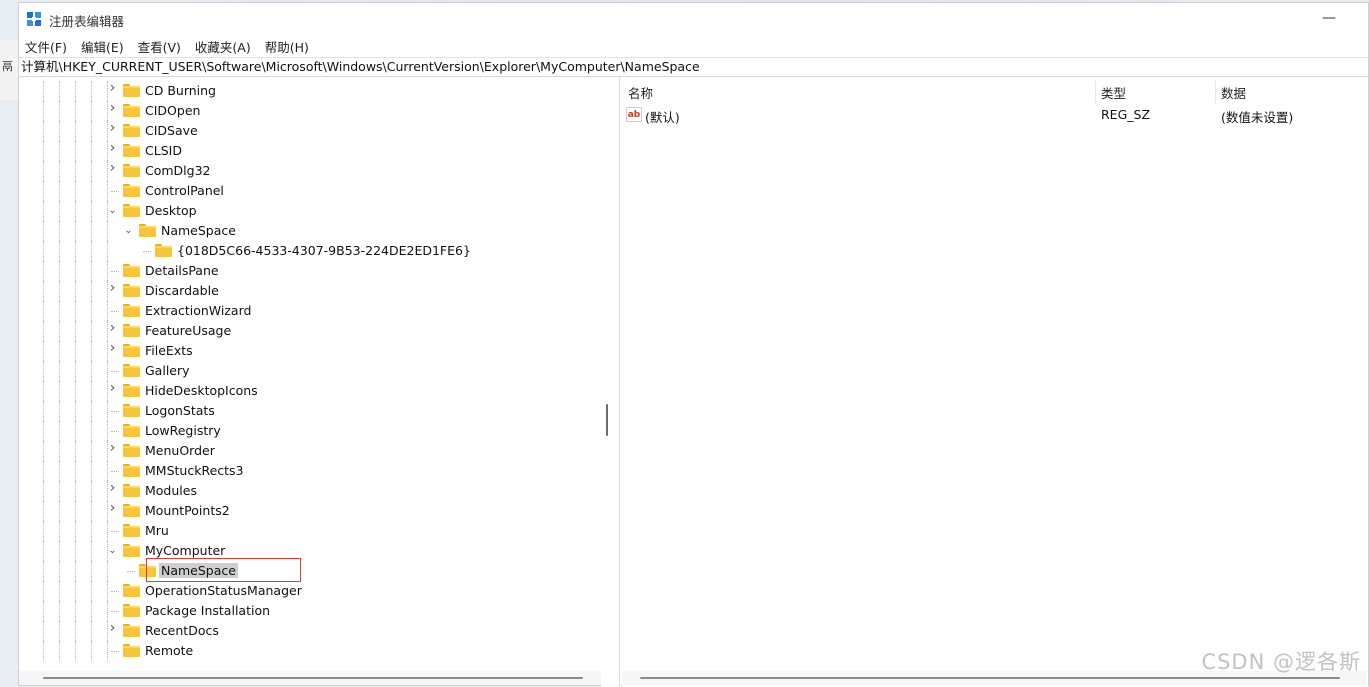  What do you see at coordinates (611, 382) in the screenshot?
I see `pane-splitter` at bounding box center [611, 382].